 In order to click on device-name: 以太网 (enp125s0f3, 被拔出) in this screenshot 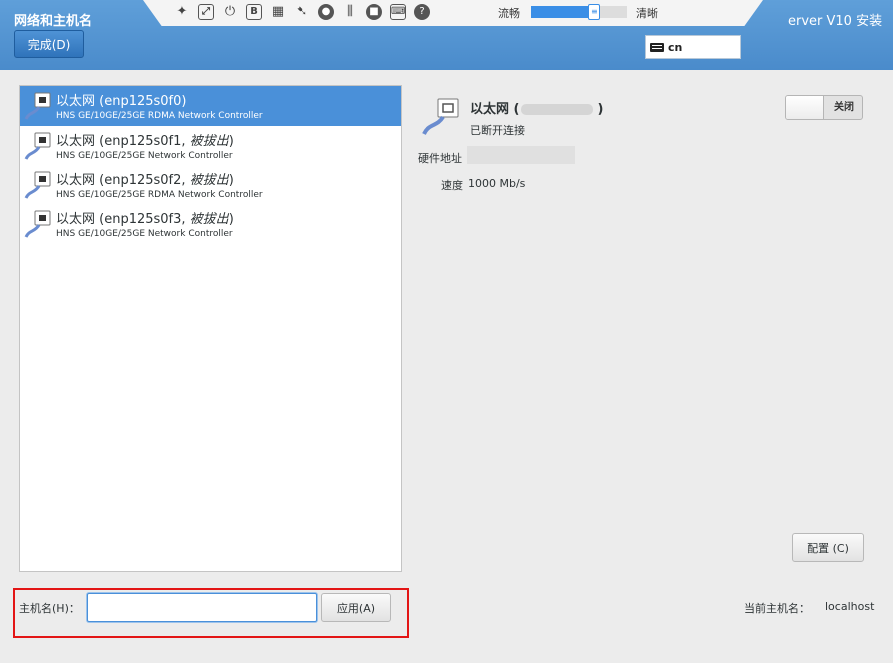, I will do `click(145, 219)`.